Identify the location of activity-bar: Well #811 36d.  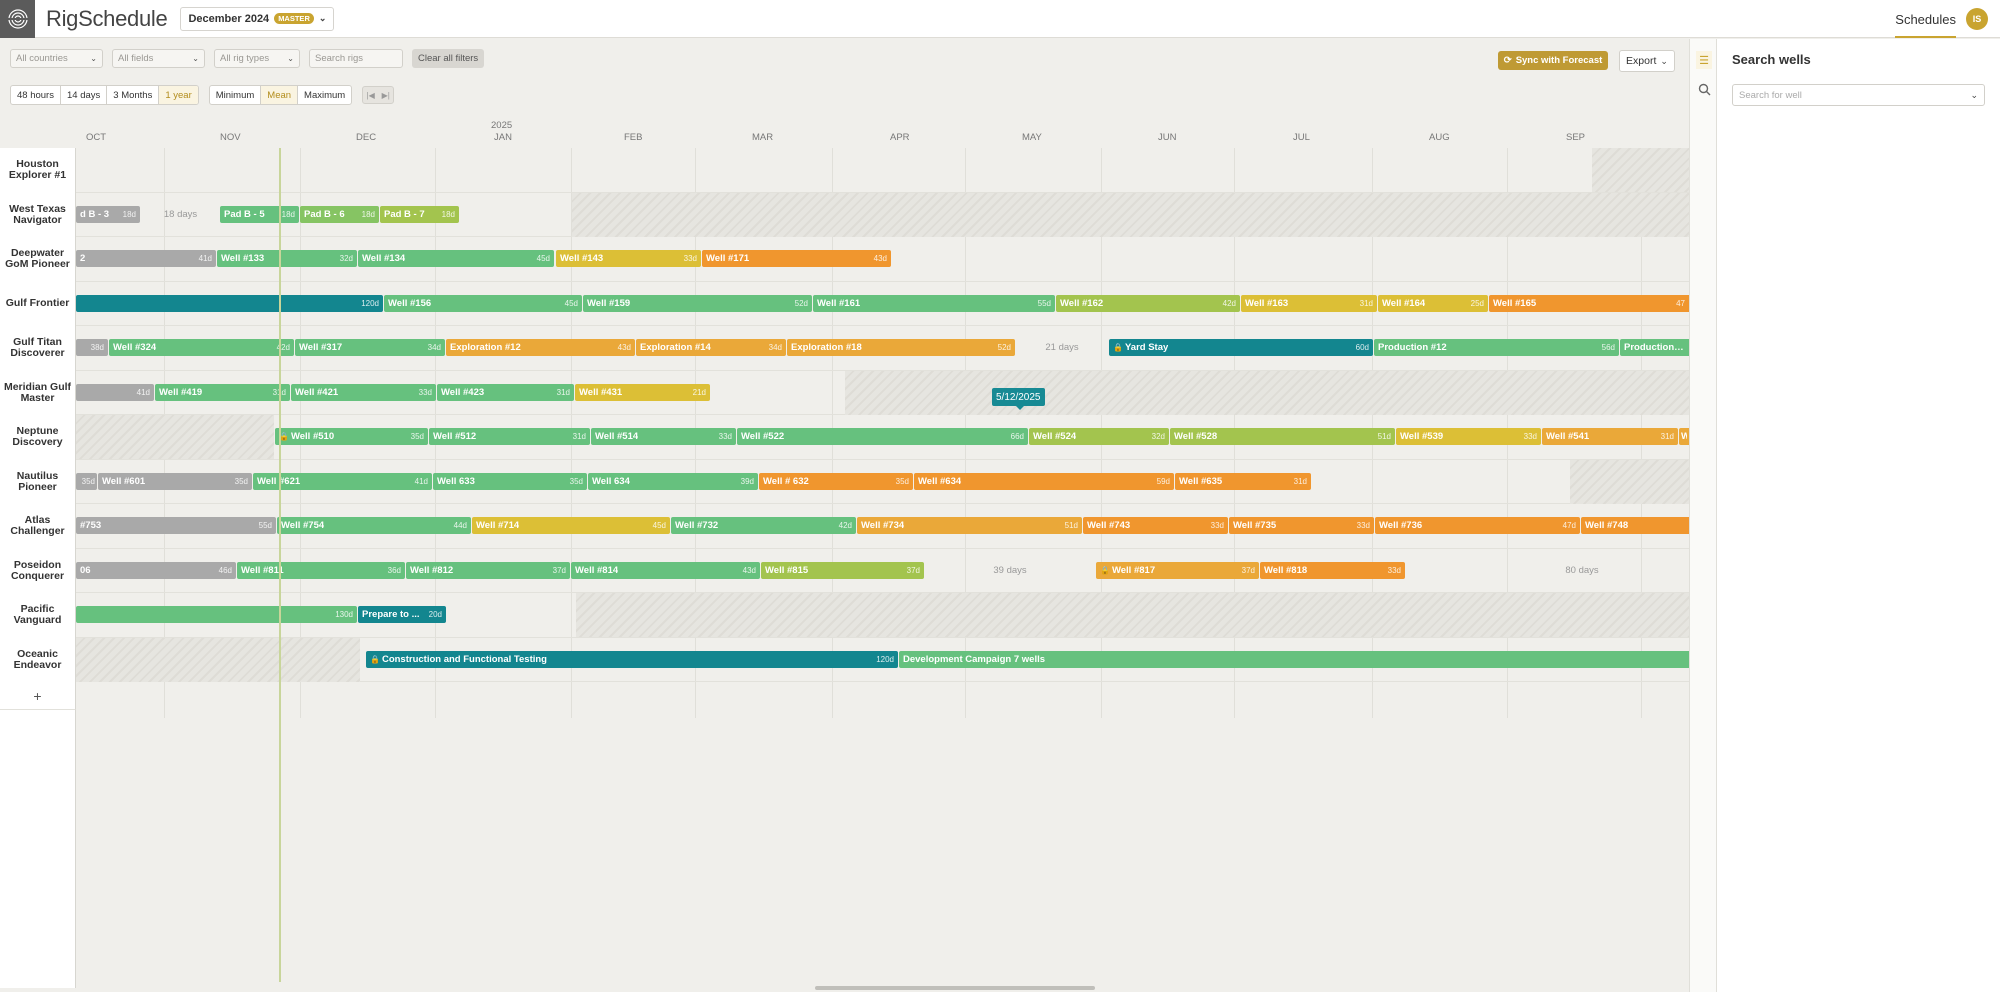
(321, 570).